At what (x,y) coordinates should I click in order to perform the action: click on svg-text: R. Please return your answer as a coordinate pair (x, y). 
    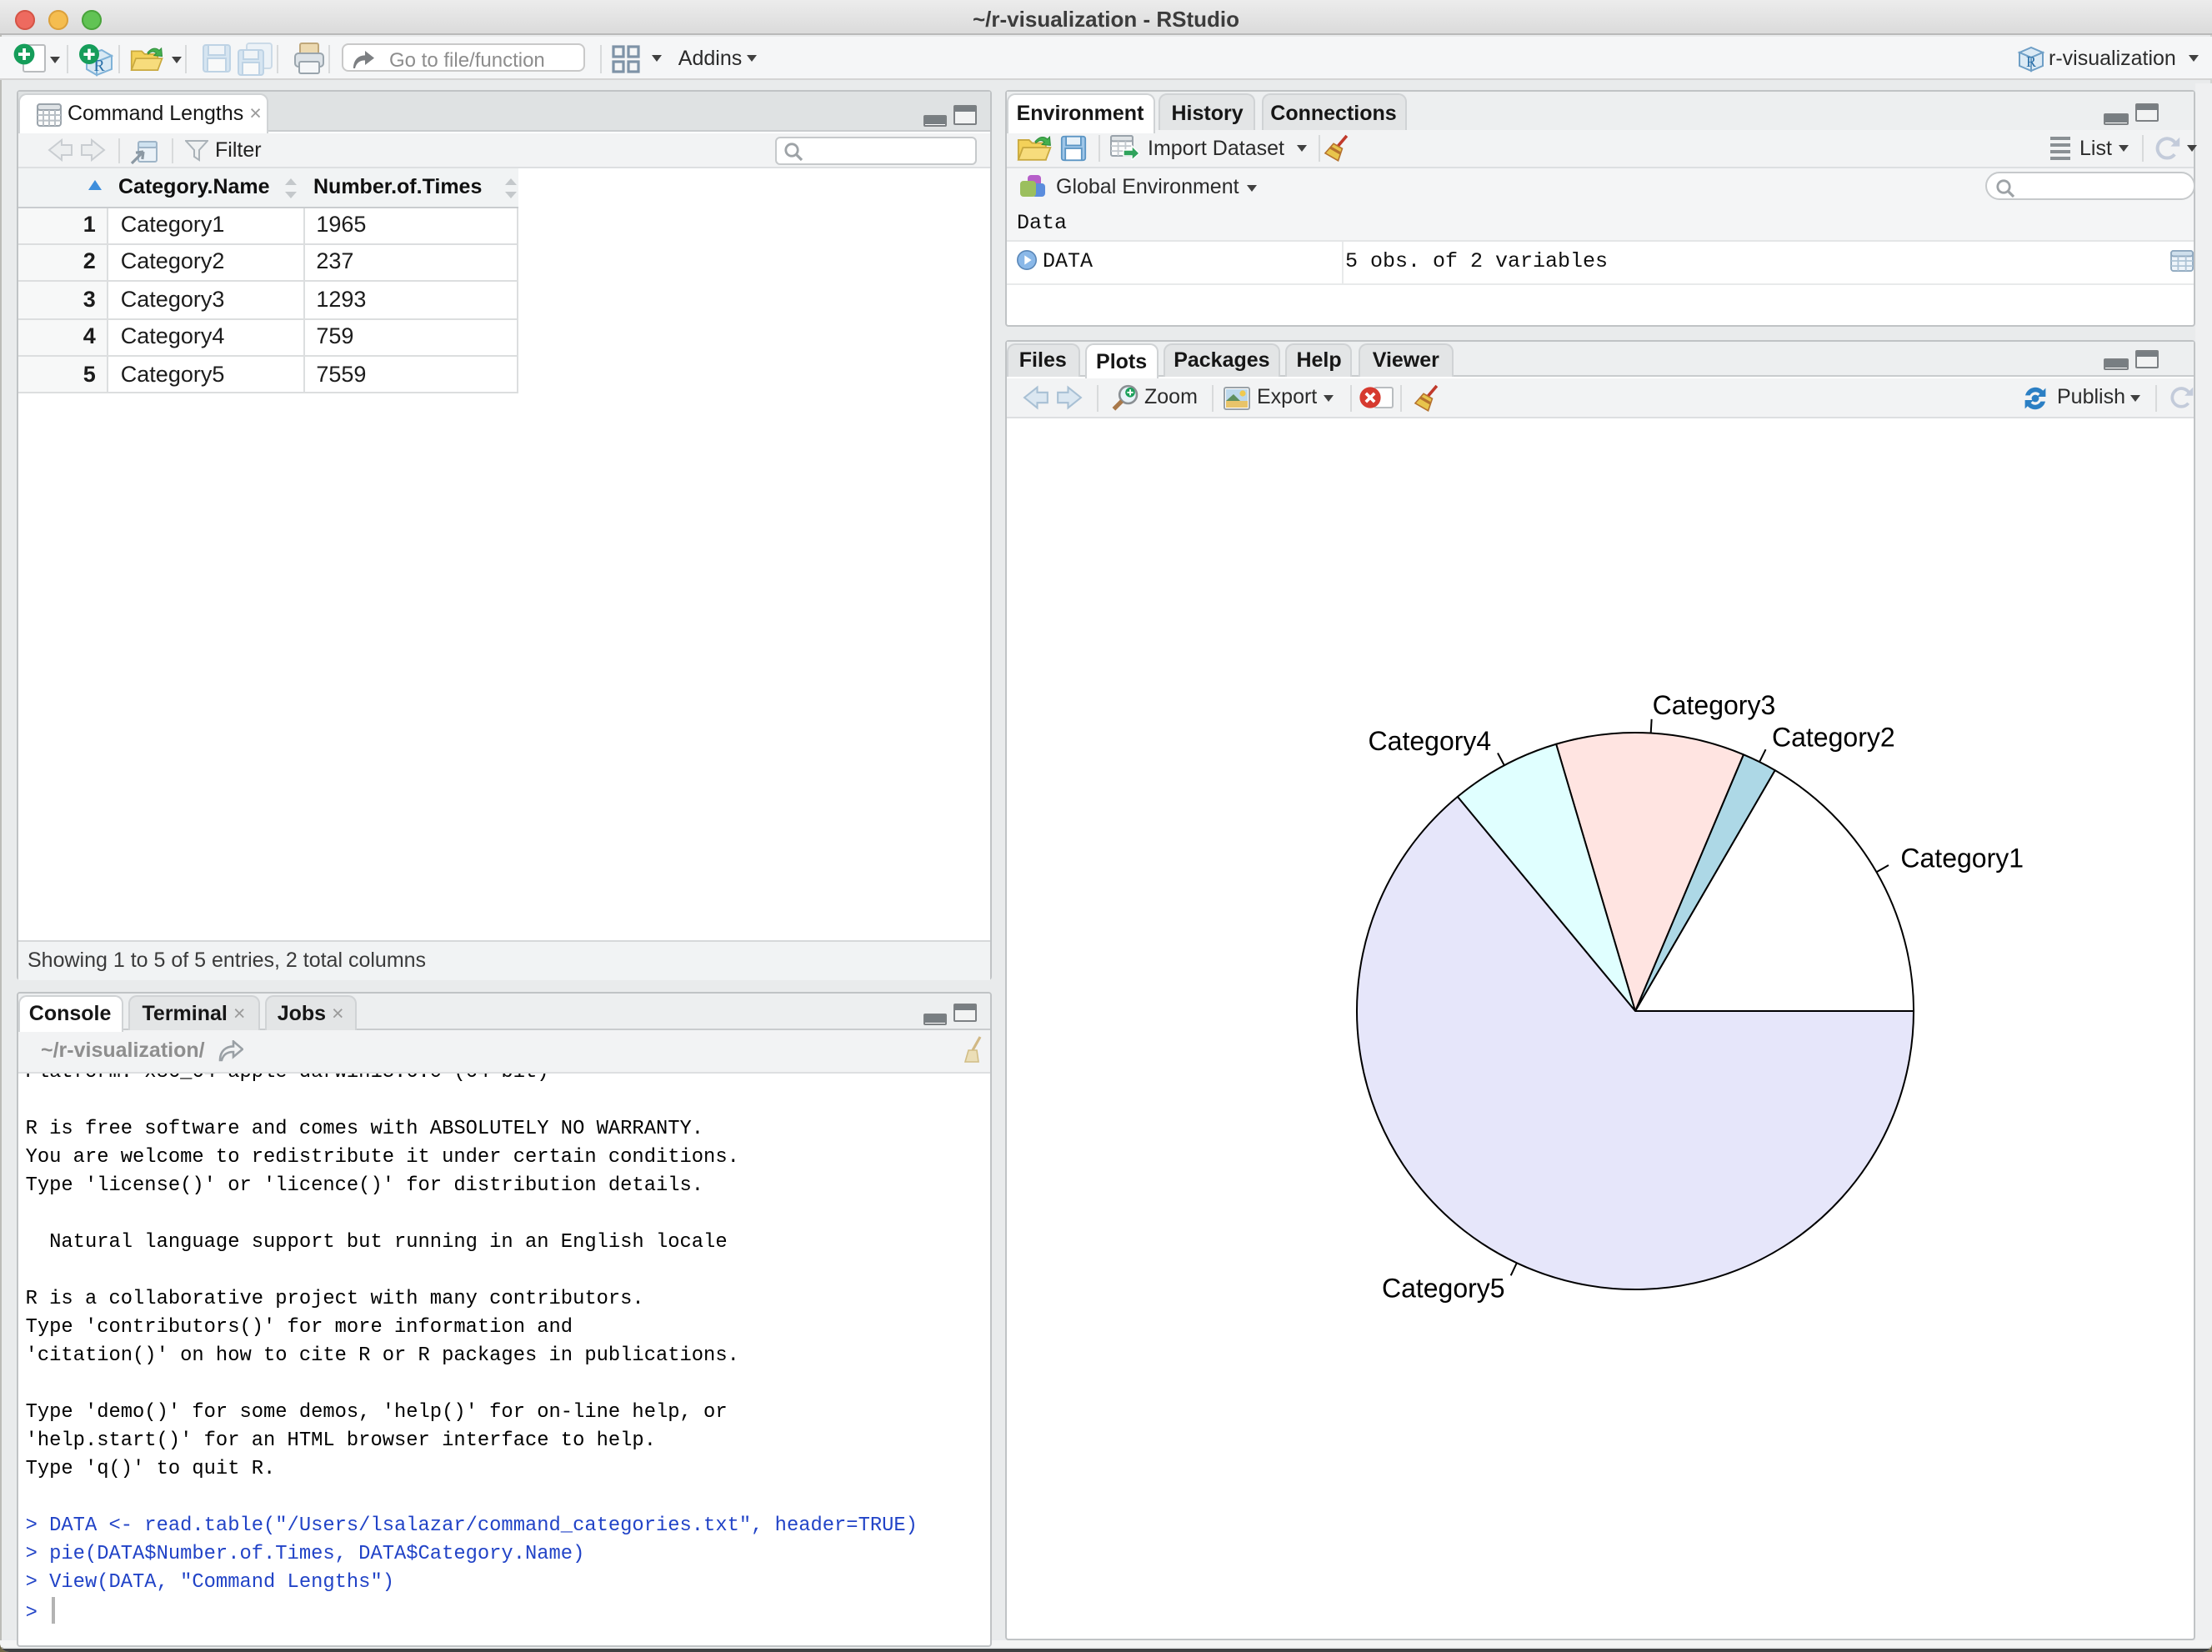
    Looking at the image, I should click on (2031, 61).